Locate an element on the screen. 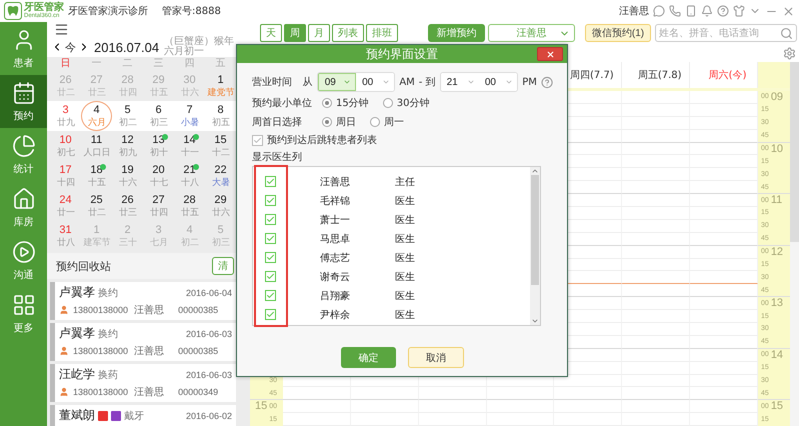 The width and height of the screenshot is (799, 426). play-icon is located at coordinates (24, 252).